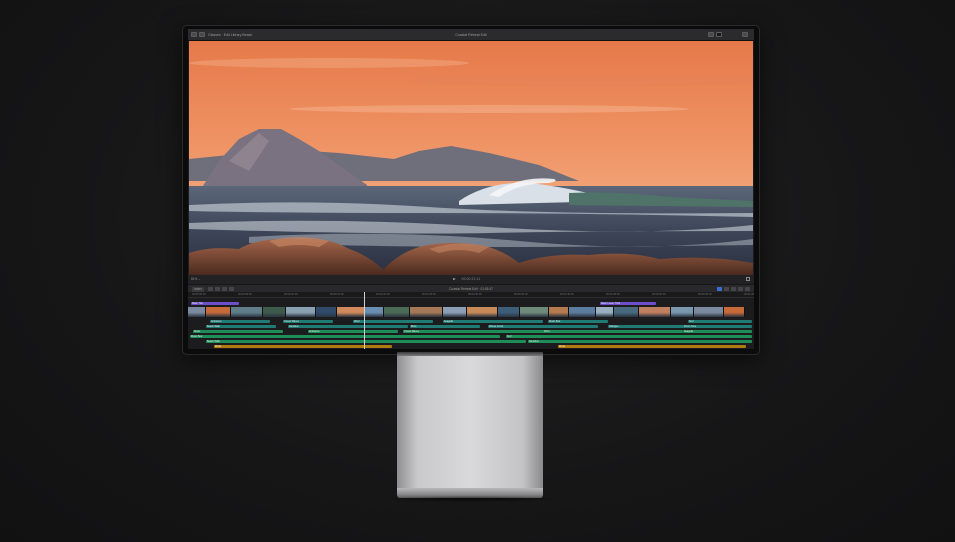  Describe the element at coordinates (628, 304) in the screenshot. I see `title-clip: Basic Lower Third` at that location.